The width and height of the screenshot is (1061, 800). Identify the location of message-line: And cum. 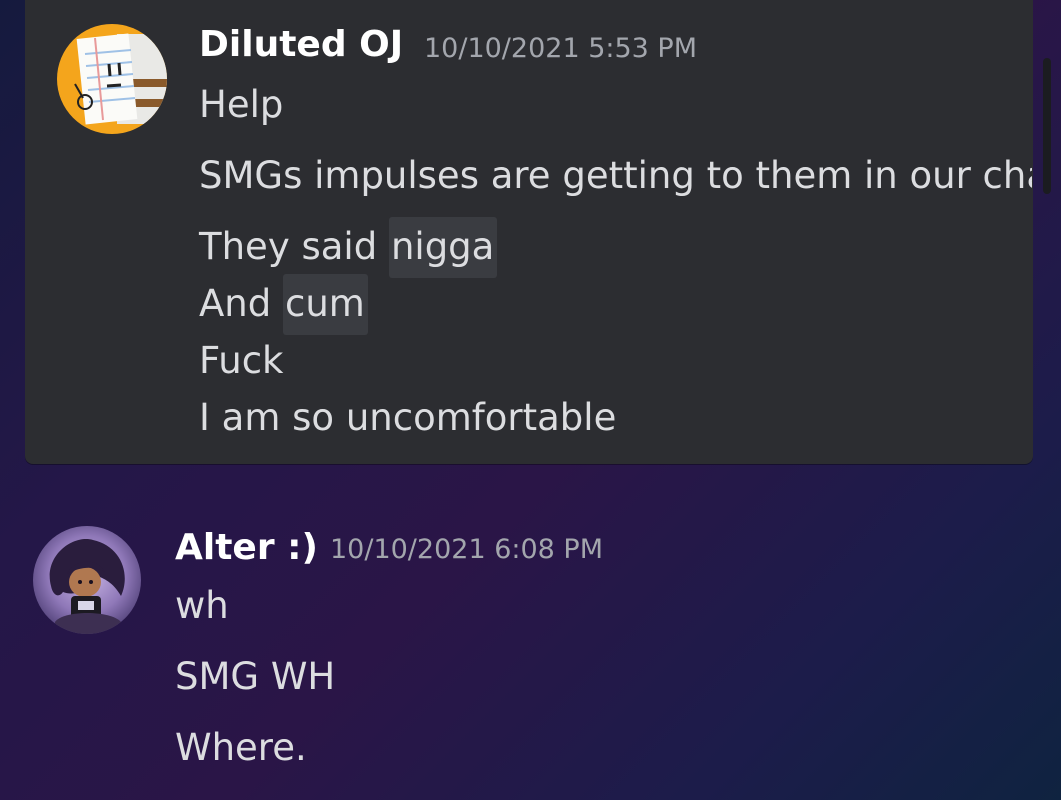
(283, 304).